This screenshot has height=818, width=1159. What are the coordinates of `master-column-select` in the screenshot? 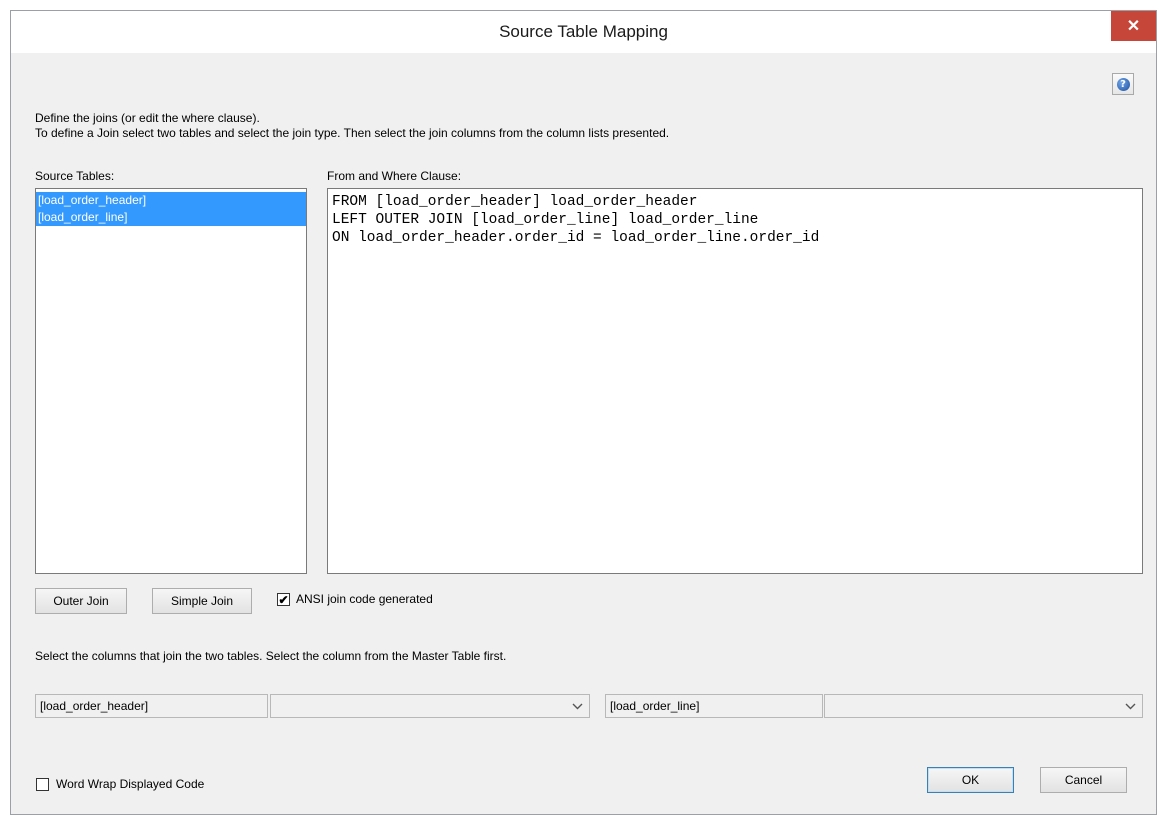 It's located at (430, 706).